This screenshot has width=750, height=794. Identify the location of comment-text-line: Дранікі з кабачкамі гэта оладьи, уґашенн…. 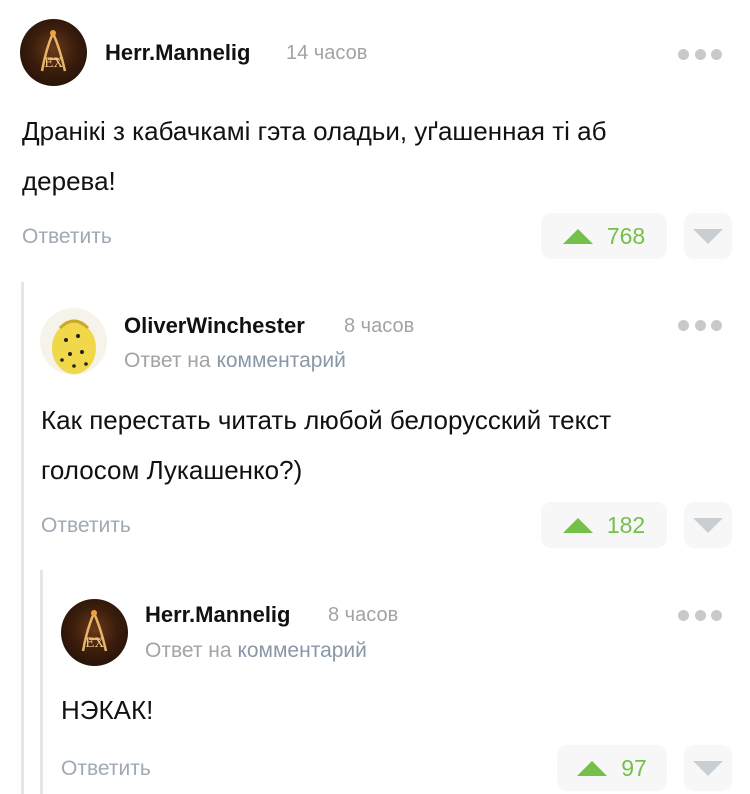
(314, 131).